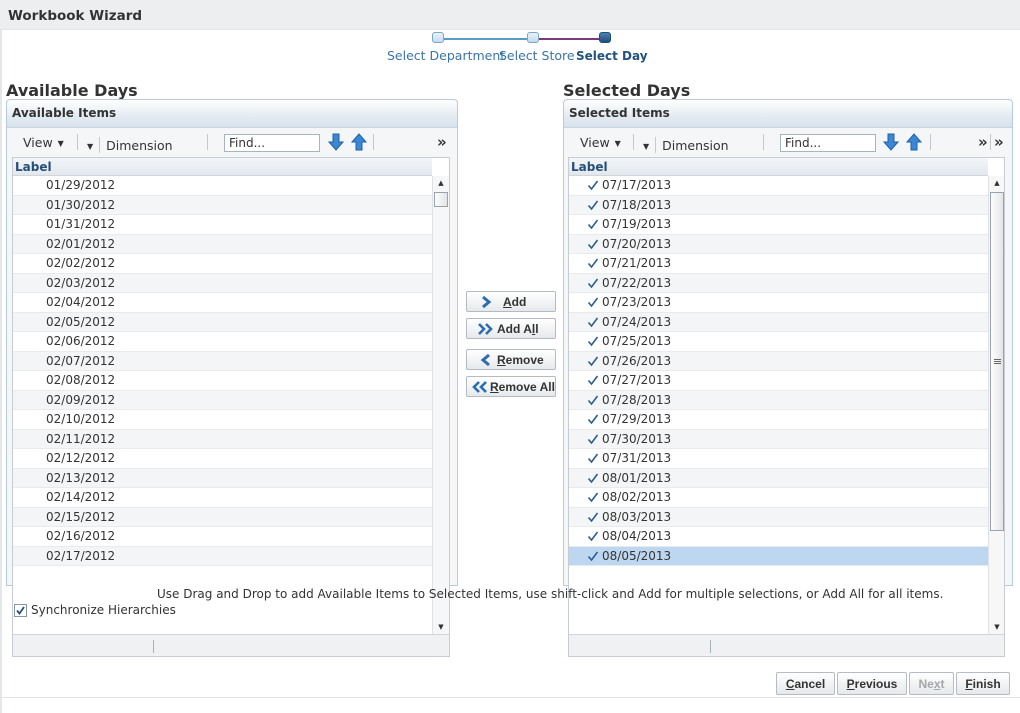 This screenshot has width=1020, height=713. What do you see at coordinates (222, 420) in the screenshot?
I see `list-item: 02/10/2012` at bounding box center [222, 420].